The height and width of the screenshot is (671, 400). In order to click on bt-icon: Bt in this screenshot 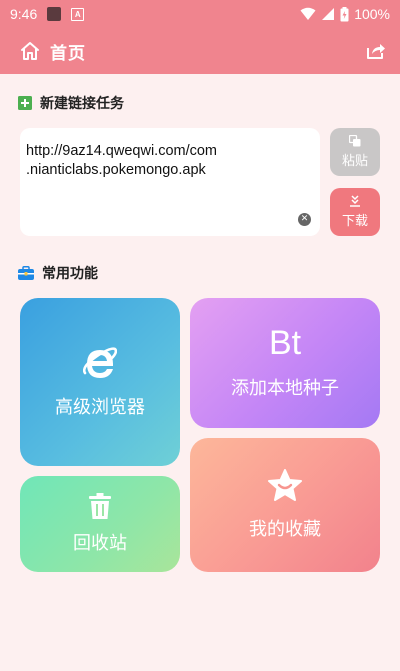, I will do `click(285, 343)`.